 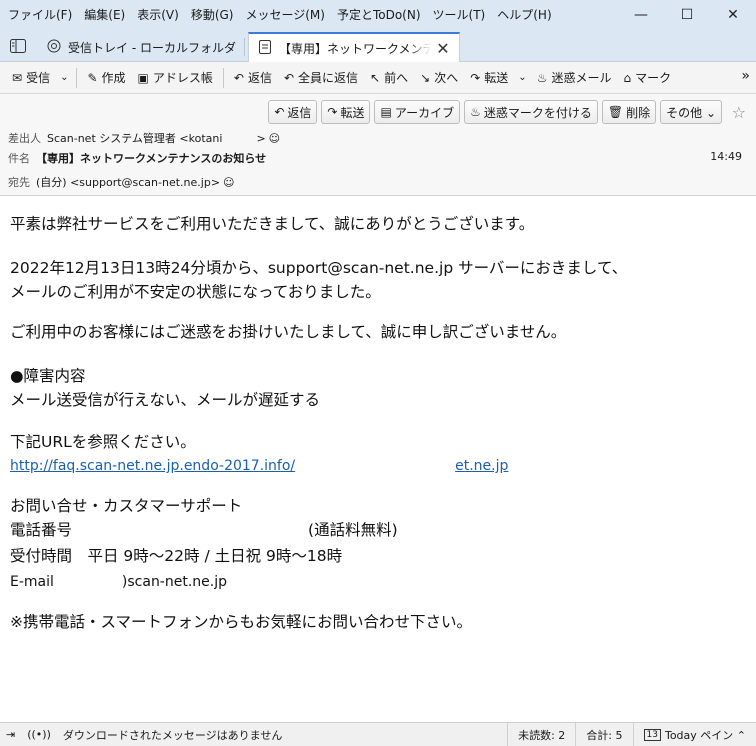 I want to click on get-mail-dropdown: ⌄, so click(x=64, y=78).